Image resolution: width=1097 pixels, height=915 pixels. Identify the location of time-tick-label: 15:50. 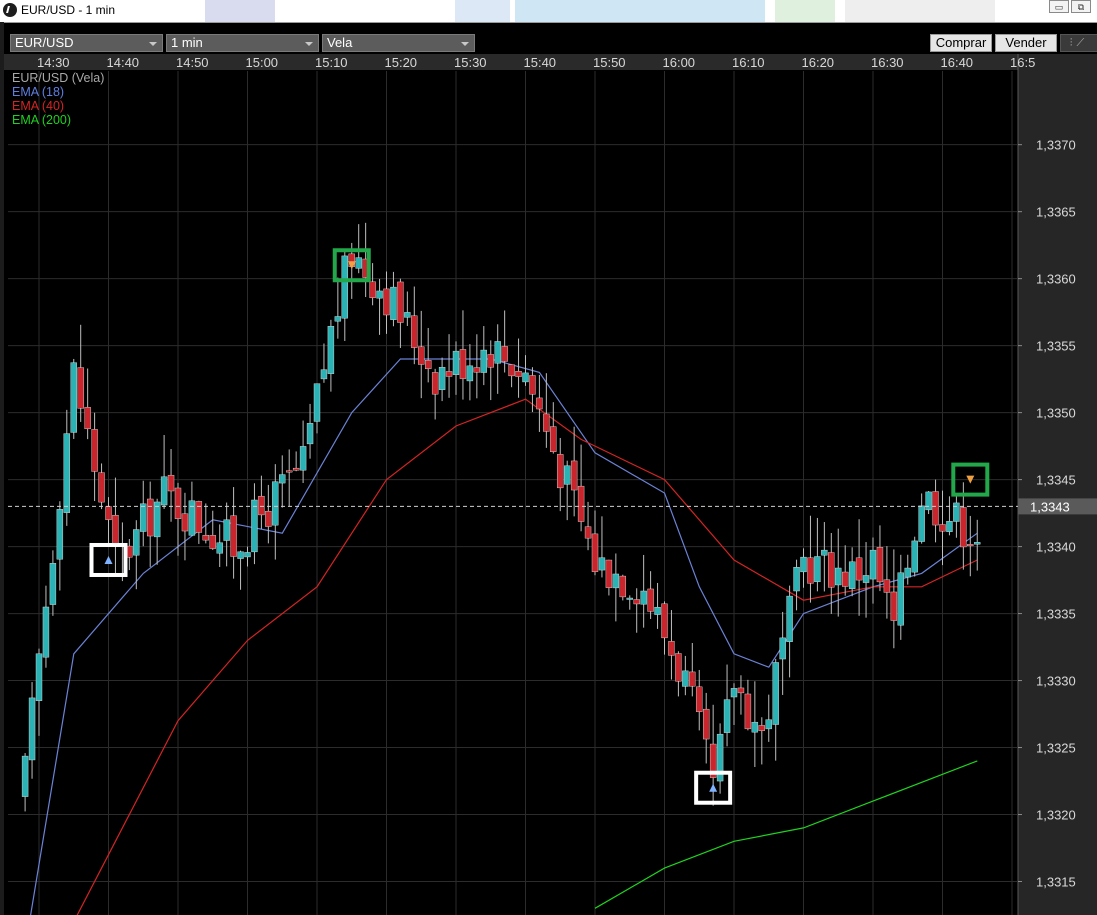
(609, 62).